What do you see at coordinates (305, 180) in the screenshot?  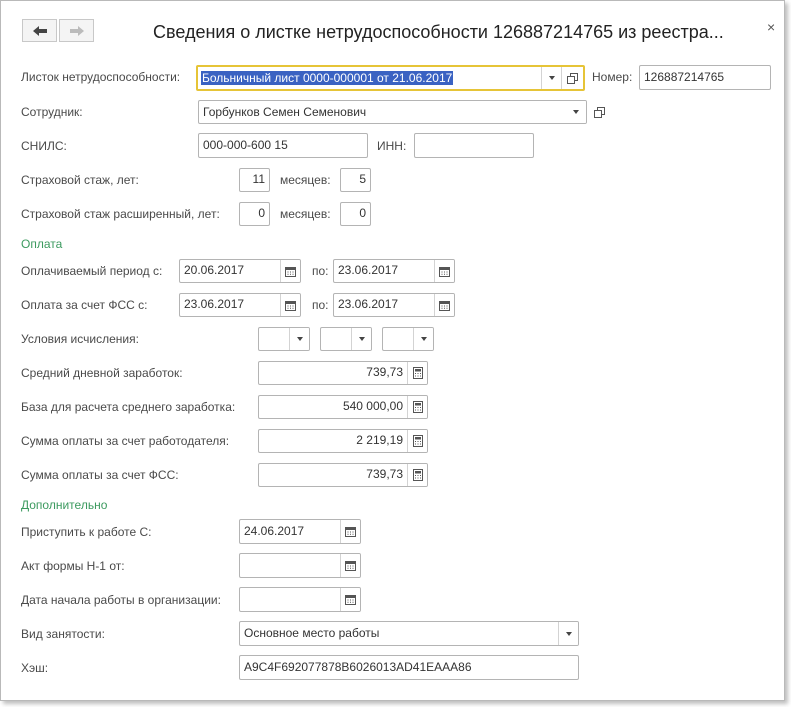 I see `insurance-months-label: месяцев:` at bounding box center [305, 180].